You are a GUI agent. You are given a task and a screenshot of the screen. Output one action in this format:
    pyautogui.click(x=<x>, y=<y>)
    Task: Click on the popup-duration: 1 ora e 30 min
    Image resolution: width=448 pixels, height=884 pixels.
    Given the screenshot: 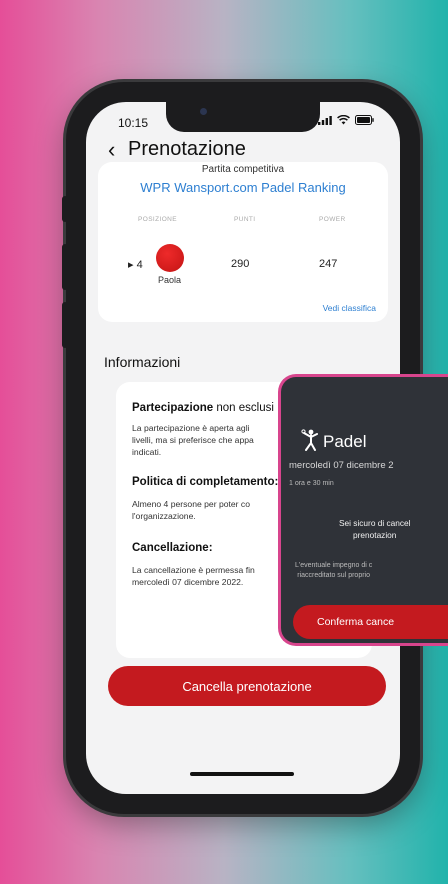 What is the action you would take?
    pyautogui.click(x=311, y=483)
    